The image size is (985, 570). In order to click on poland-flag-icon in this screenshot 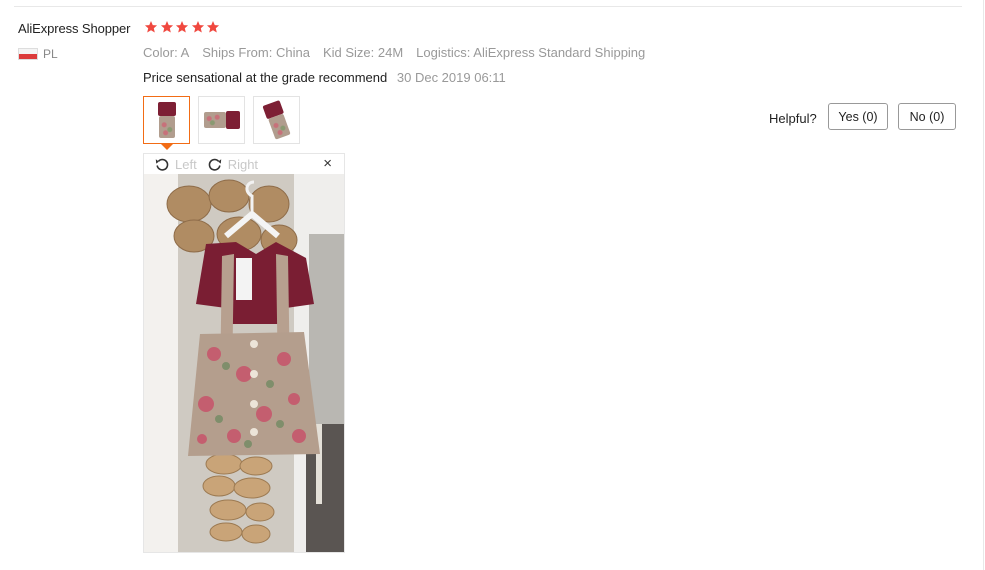, I will do `click(28, 54)`.